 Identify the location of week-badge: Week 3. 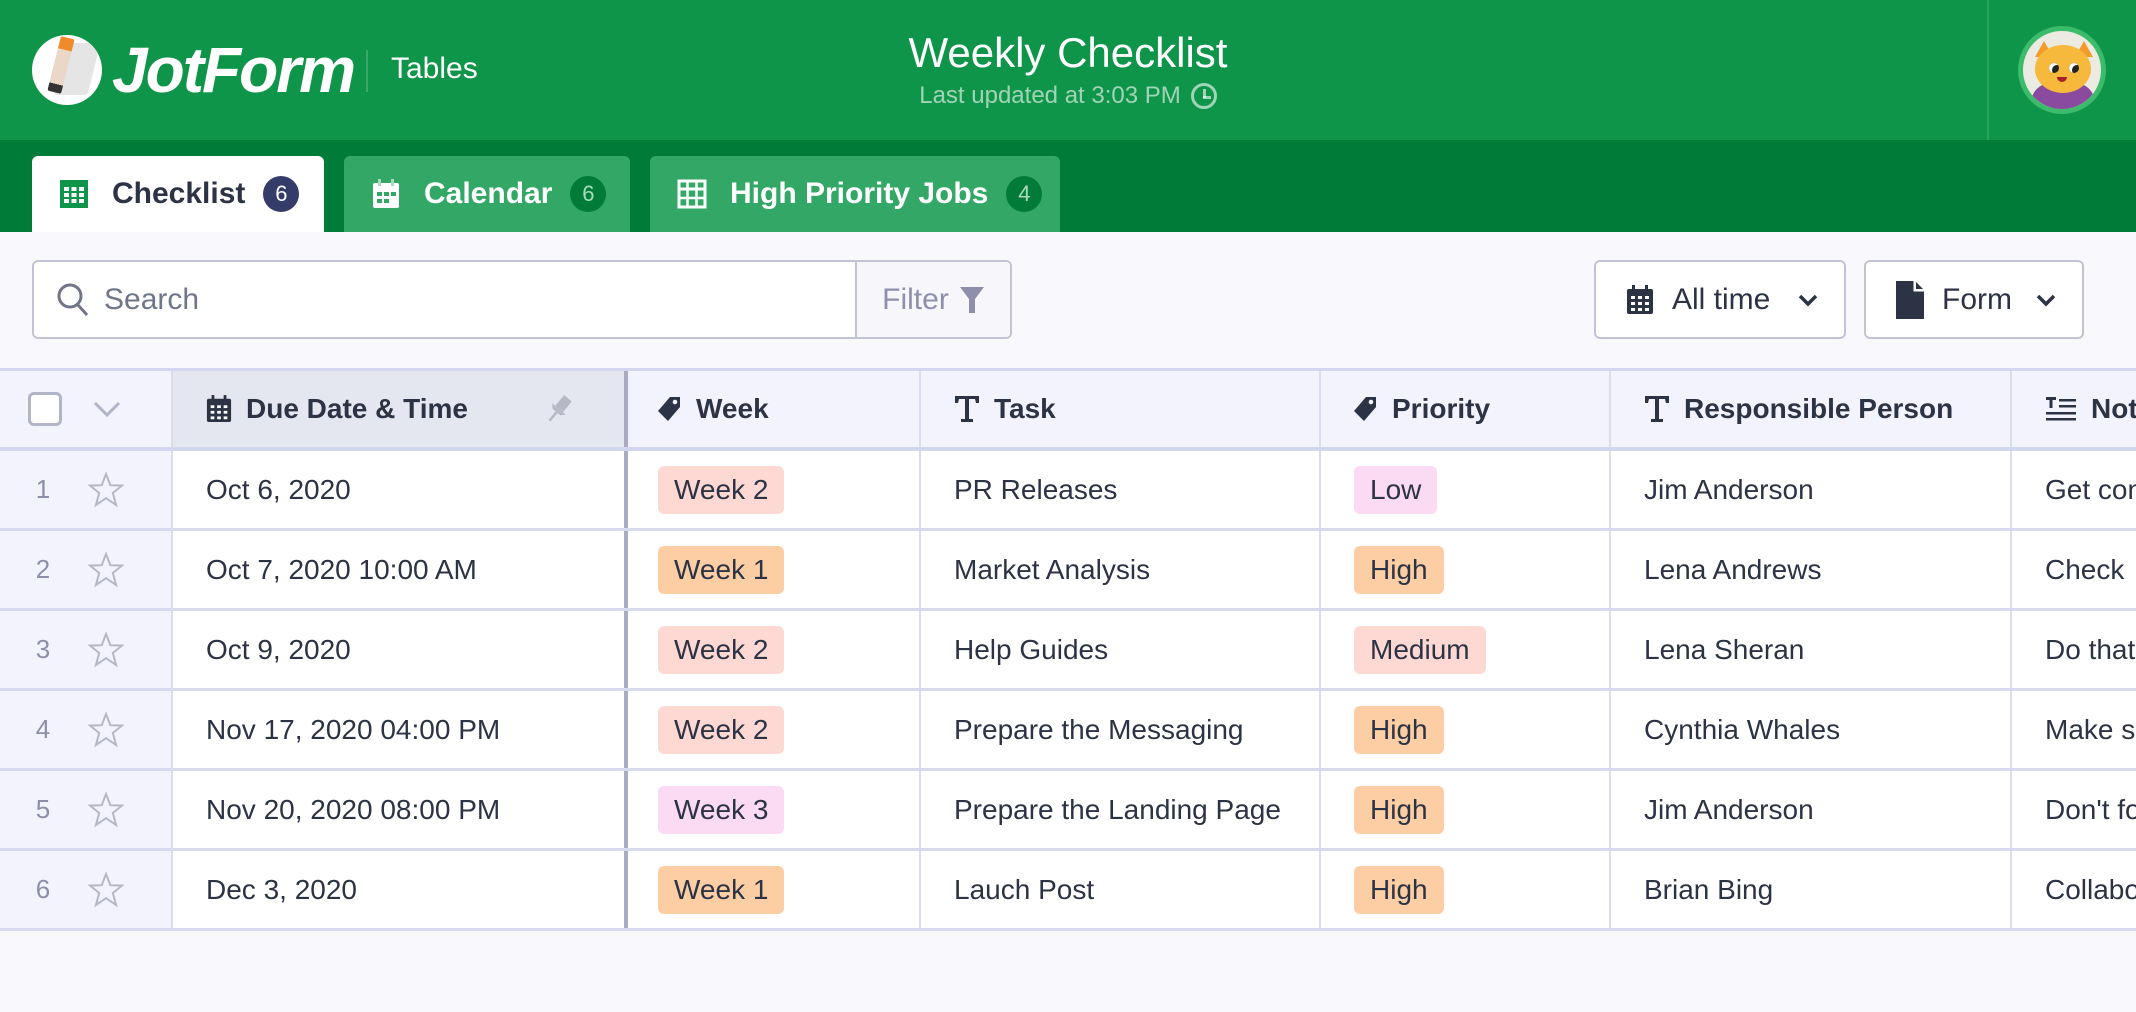
(721, 809).